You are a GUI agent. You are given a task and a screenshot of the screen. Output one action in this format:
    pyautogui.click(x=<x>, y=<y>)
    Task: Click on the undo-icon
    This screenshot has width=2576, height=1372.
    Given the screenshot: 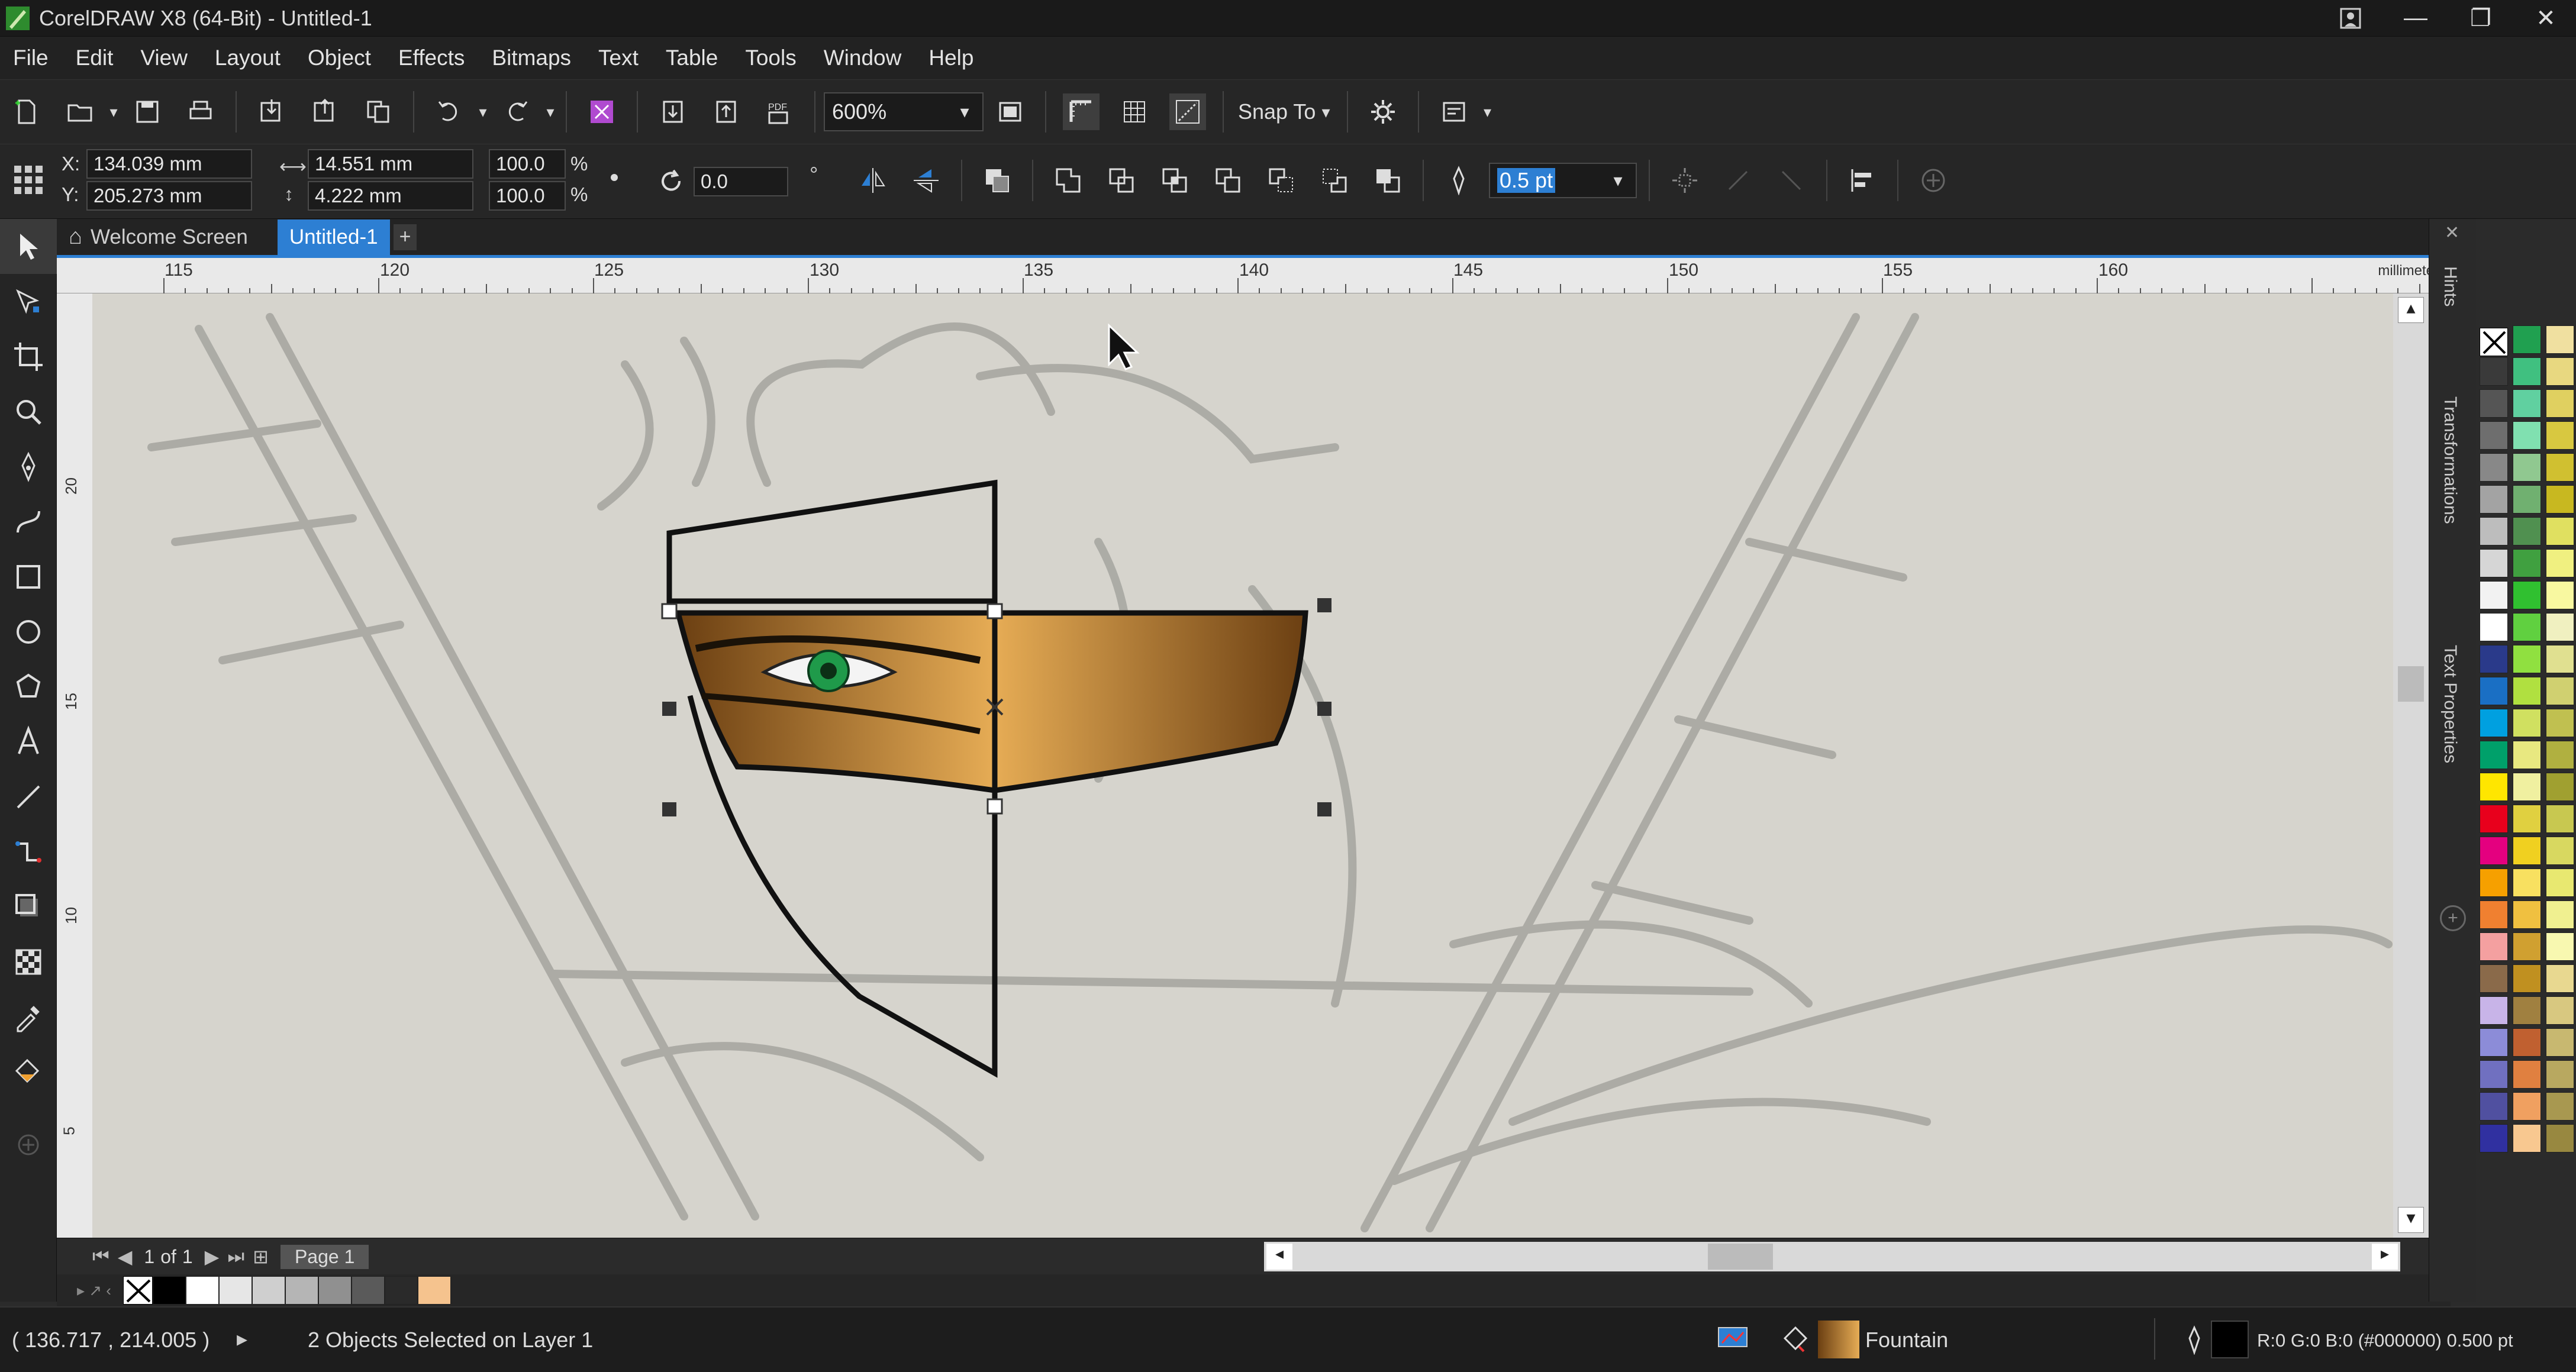 What is the action you would take?
    pyautogui.click(x=449, y=111)
    